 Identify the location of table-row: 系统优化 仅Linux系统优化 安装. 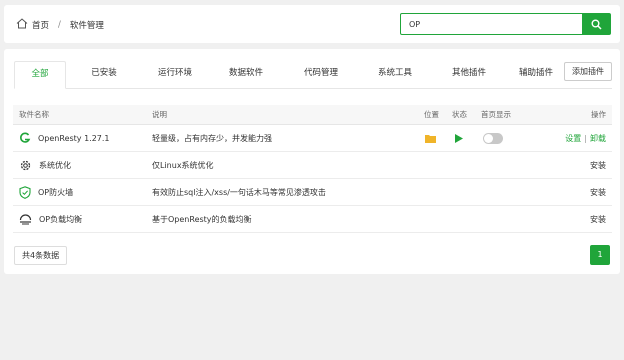
(312, 165).